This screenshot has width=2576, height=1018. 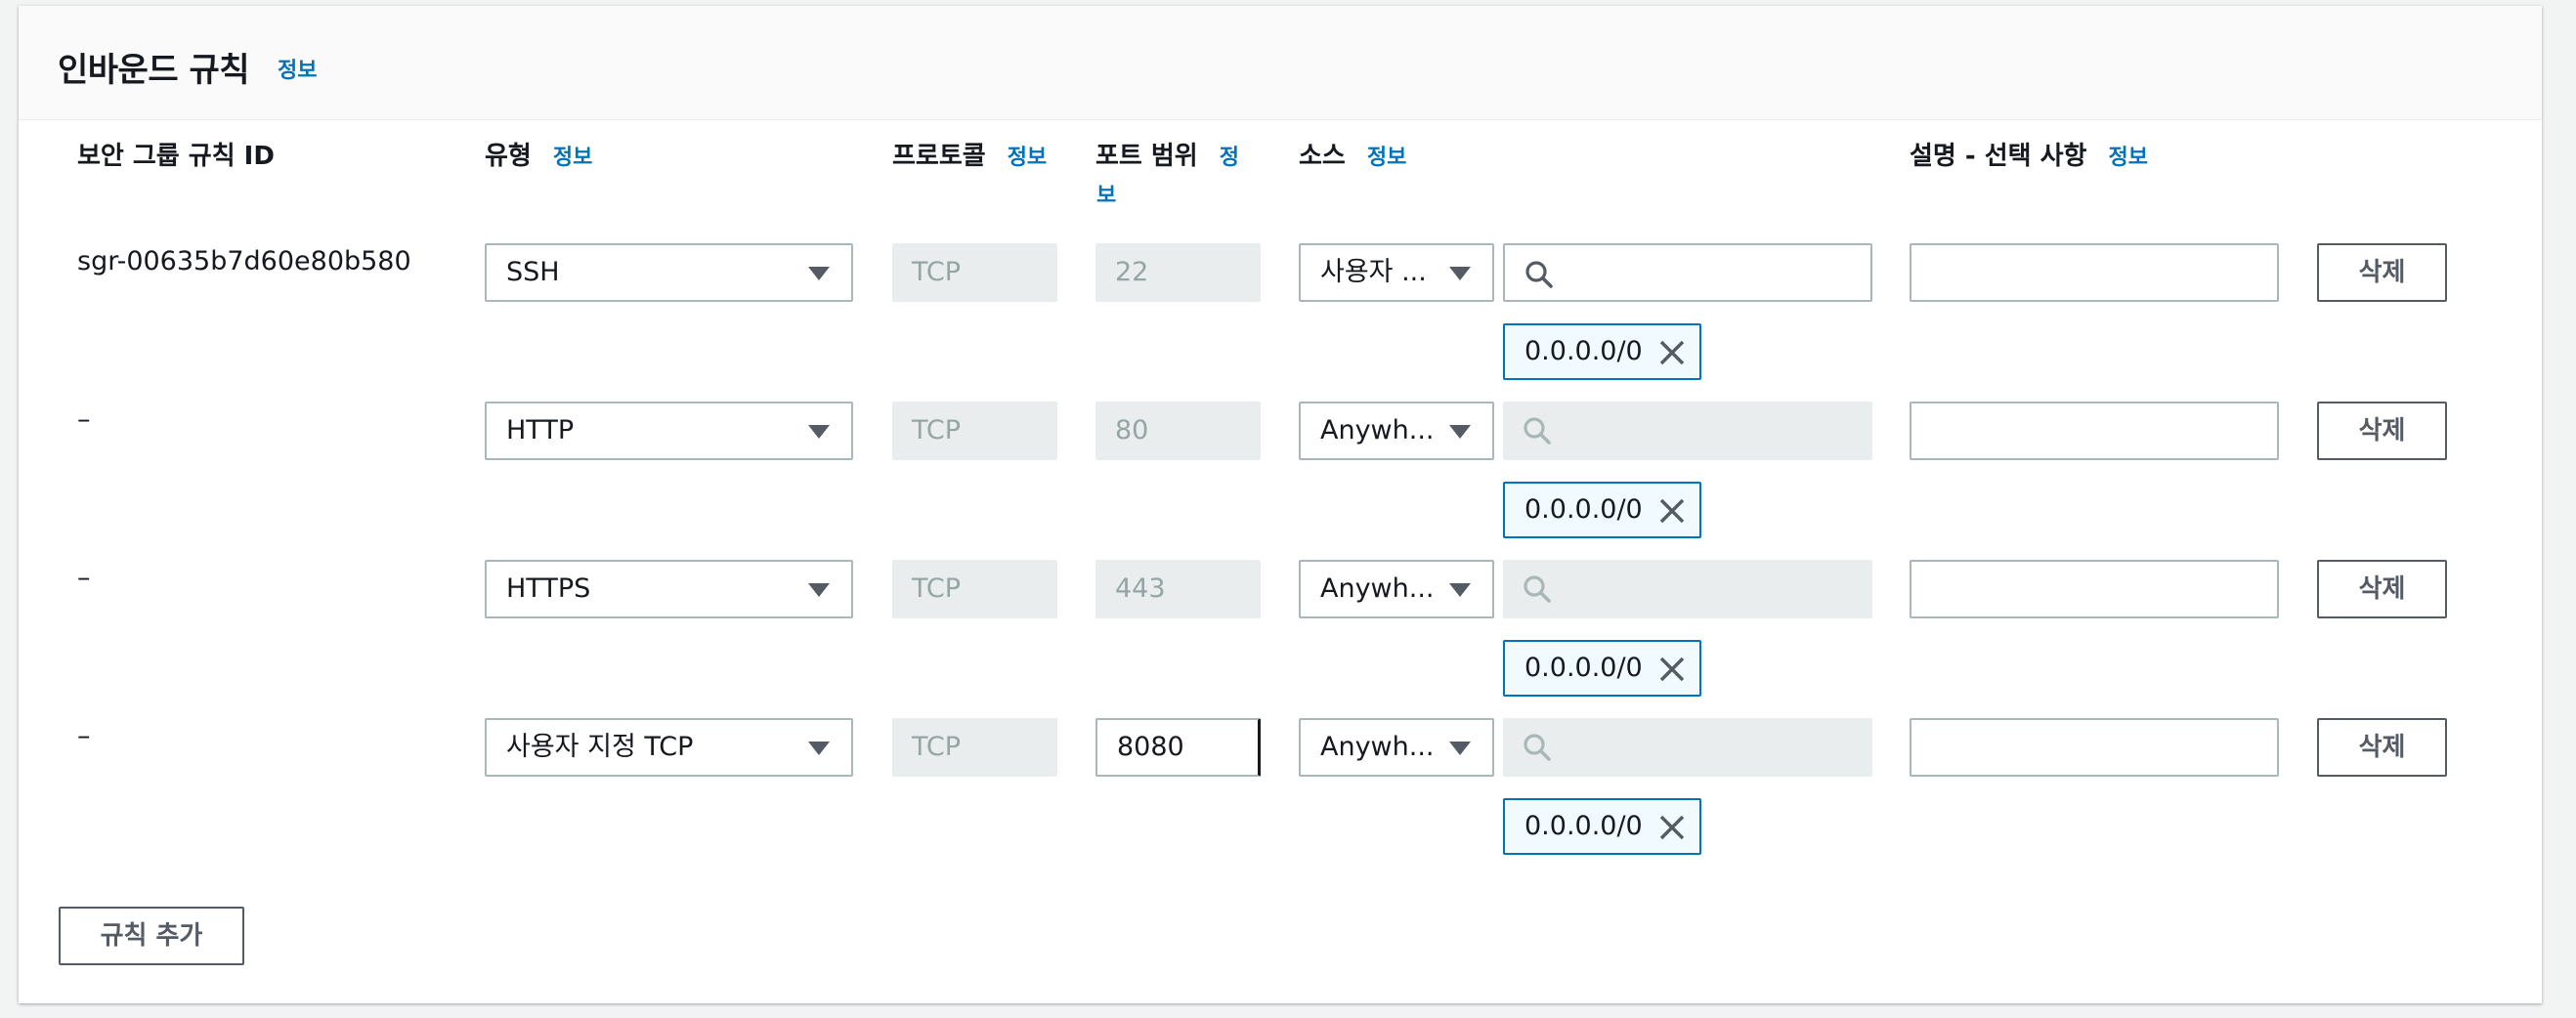 I want to click on column-header-description-label: 설명 - 선택 사항, so click(x=1999, y=156).